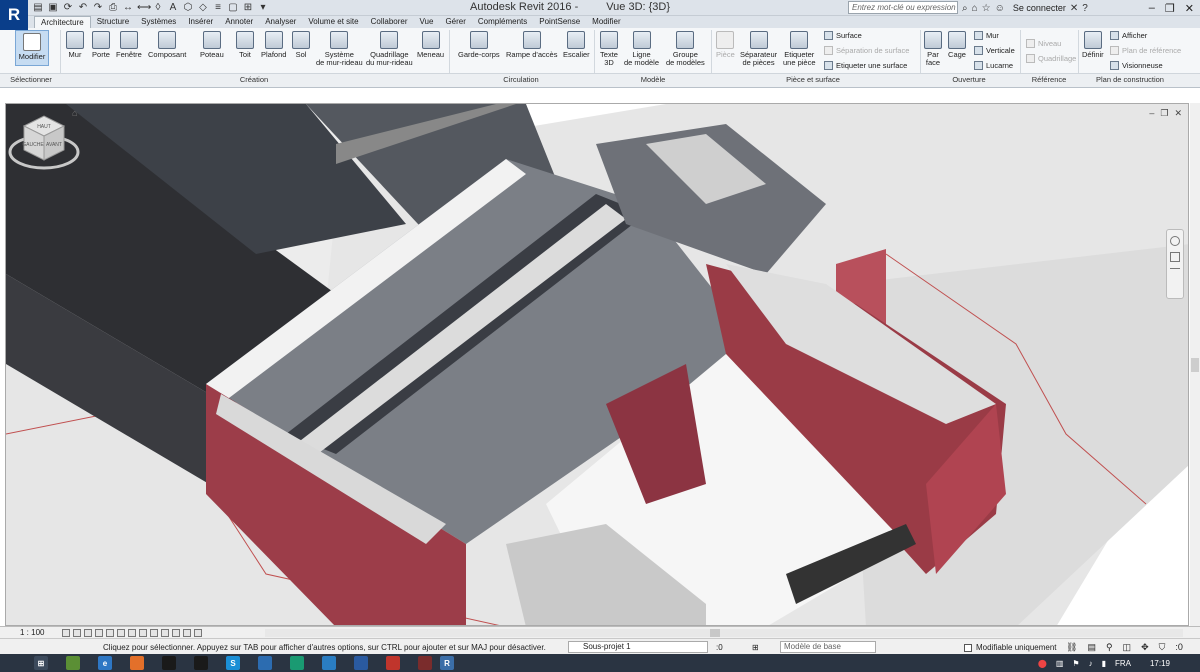 This screenshot has width=1200, height=672. Describe the element at coordinates (1127, 647) in the screenshot. I see `select-by-face-icon: ◫` at that location.